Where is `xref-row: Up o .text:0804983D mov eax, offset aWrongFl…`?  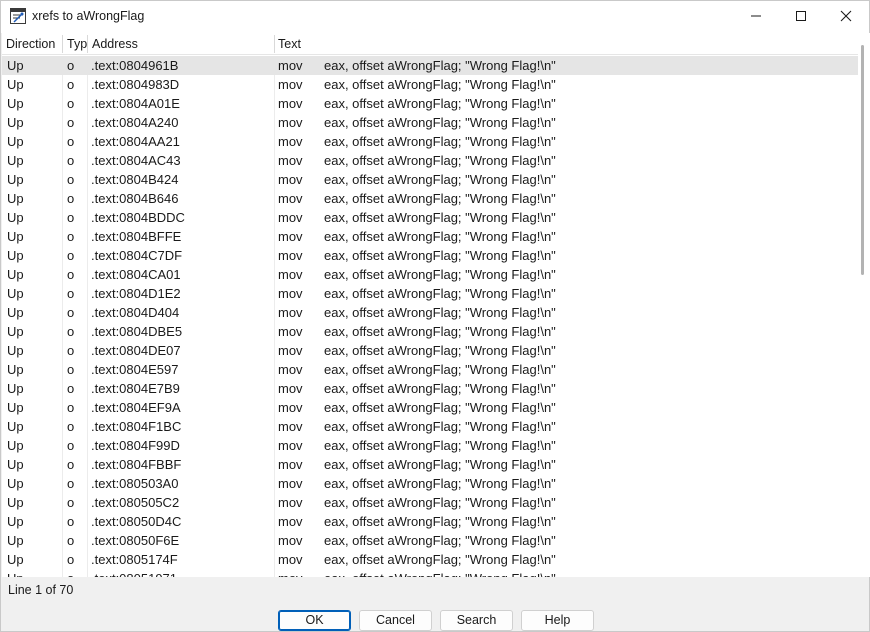
xref-row: Up o .text:0804983D mov eax, offset aWrongFl… is located at coordinates (430, 84).